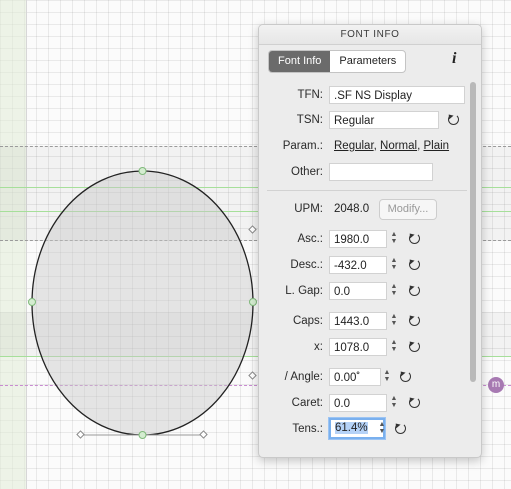  What do you see at coordinates (394, 291) in the screenshot?
I see `lgap-stepper-icon: ▲ ▼` at bounding box center [394, 291].